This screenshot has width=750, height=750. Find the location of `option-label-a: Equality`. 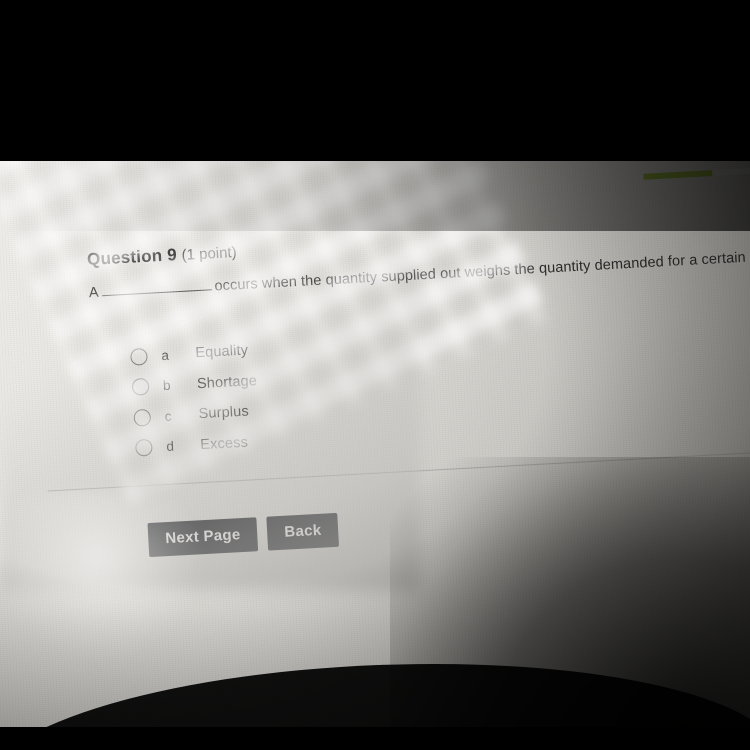

option-label-a: Equality is located at coordinates (222, 352).